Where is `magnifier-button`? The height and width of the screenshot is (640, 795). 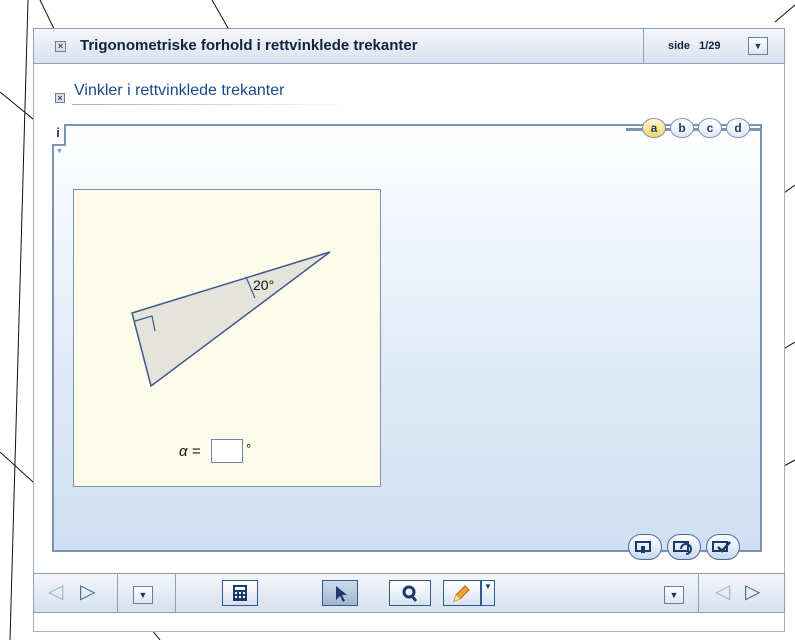 magnifier-button is located at coordinates (410, 593).